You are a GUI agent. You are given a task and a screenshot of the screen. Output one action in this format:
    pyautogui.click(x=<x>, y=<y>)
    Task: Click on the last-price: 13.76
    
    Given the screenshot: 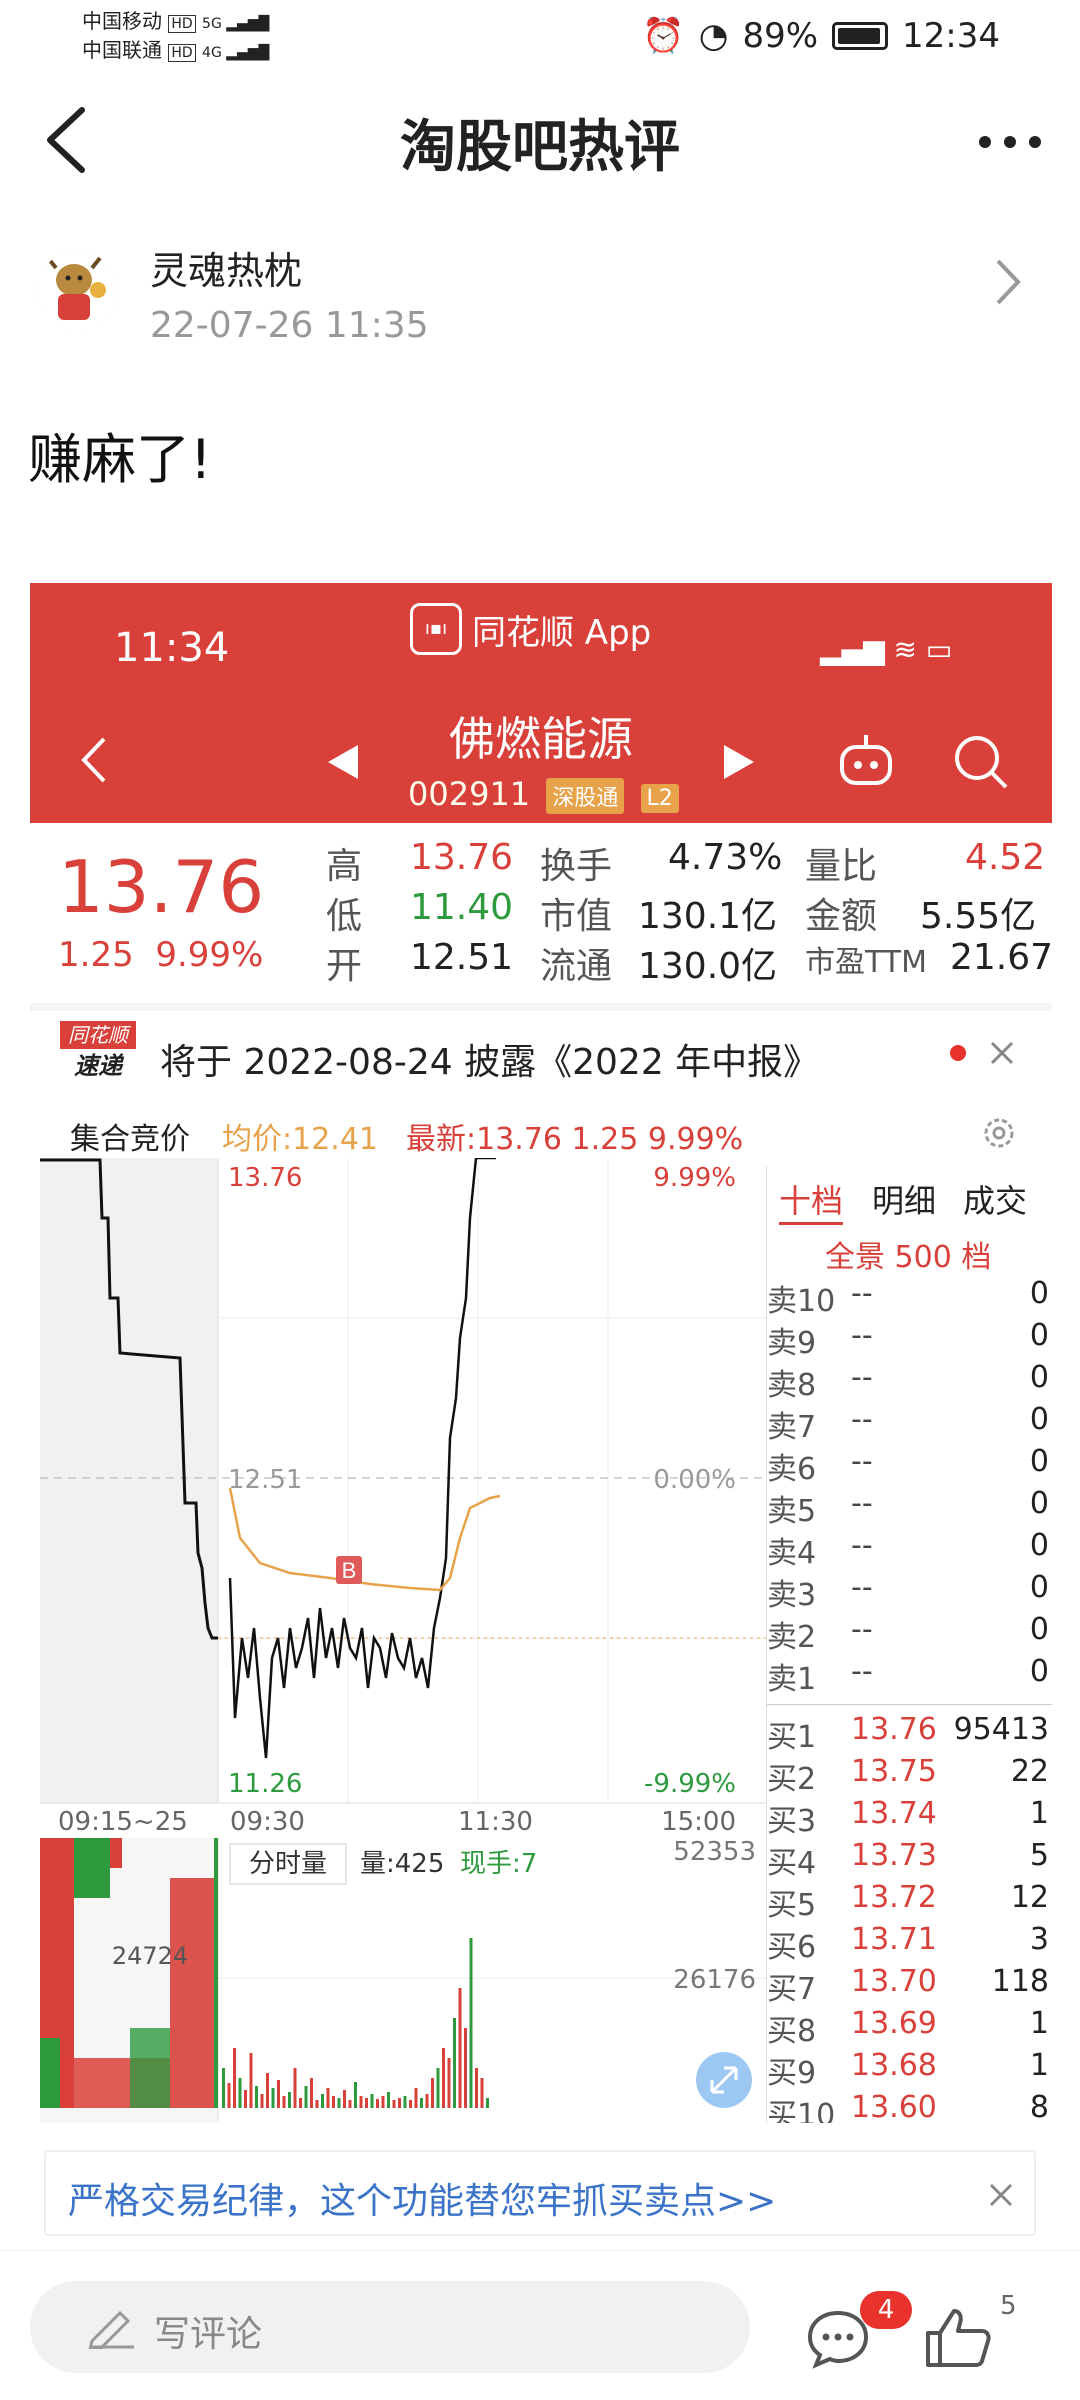 What is the action you would take?
    pyautogui.click(x=161, y=887)
    